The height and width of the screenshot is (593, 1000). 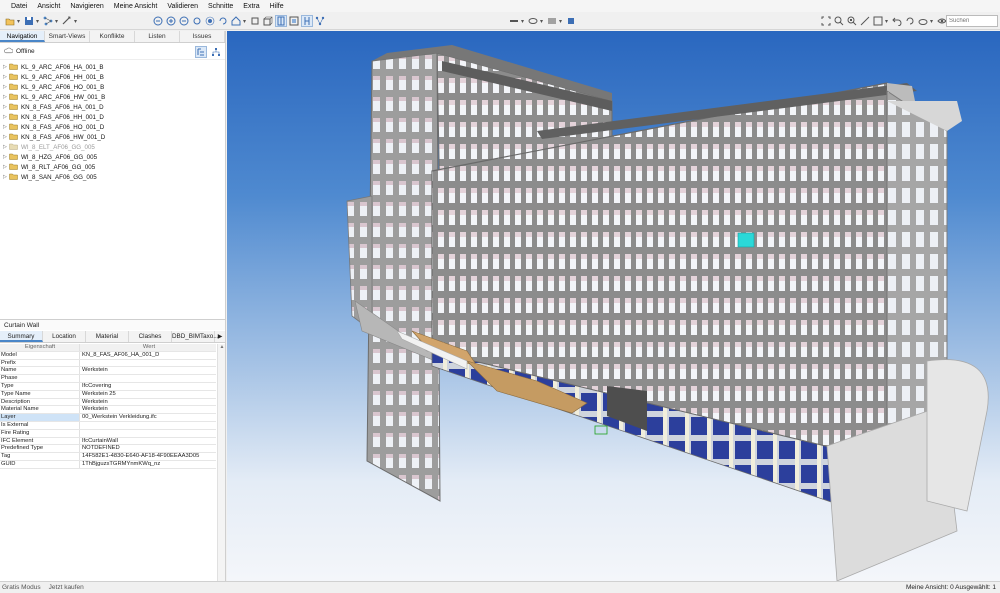 I want to click on property-row: Type IfcCovering, so click(x=108, y=386).